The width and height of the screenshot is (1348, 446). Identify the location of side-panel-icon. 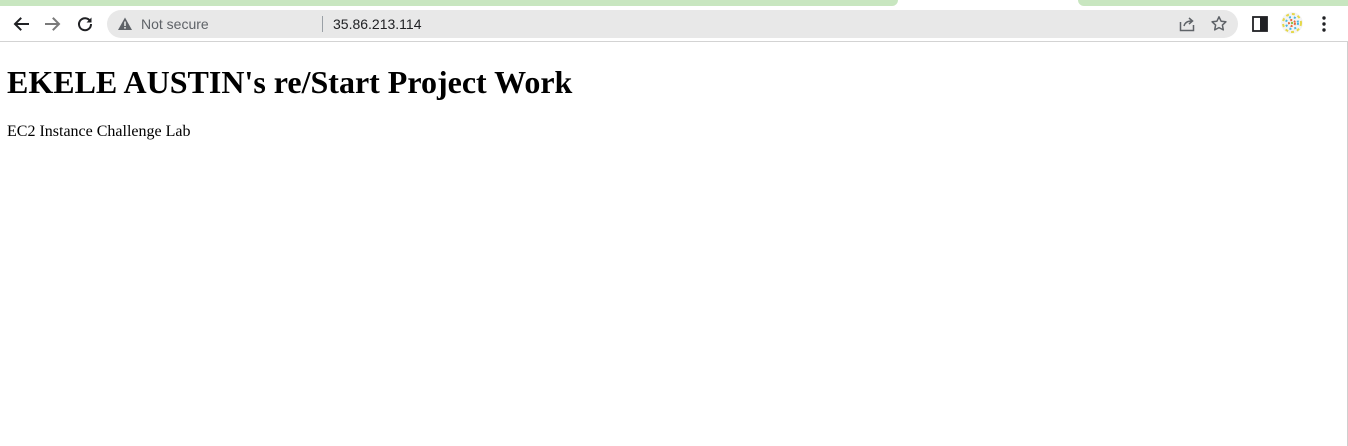
(1260, 24).